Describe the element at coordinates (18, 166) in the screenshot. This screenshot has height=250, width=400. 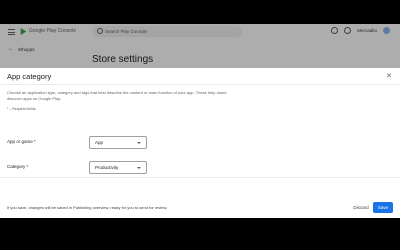
I see `category-label: Category *` at that location.